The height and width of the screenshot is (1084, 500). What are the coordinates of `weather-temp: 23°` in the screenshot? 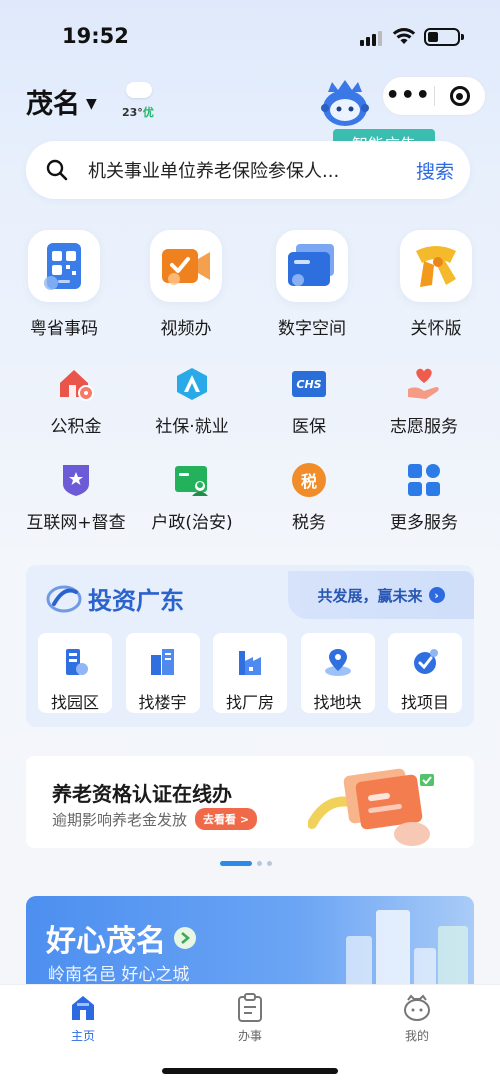 It's located at (132, 112).